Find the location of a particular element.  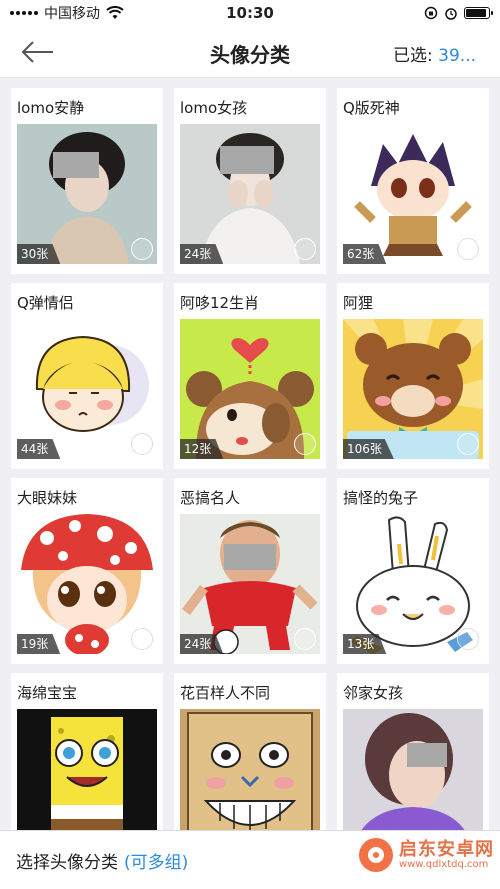

category-card: lomo女孩 24张 is located at coordinates (250, 181).